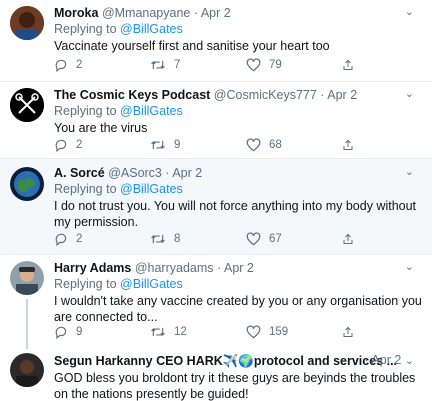  I want to click on display-name: Moroka, so click(76, 13).